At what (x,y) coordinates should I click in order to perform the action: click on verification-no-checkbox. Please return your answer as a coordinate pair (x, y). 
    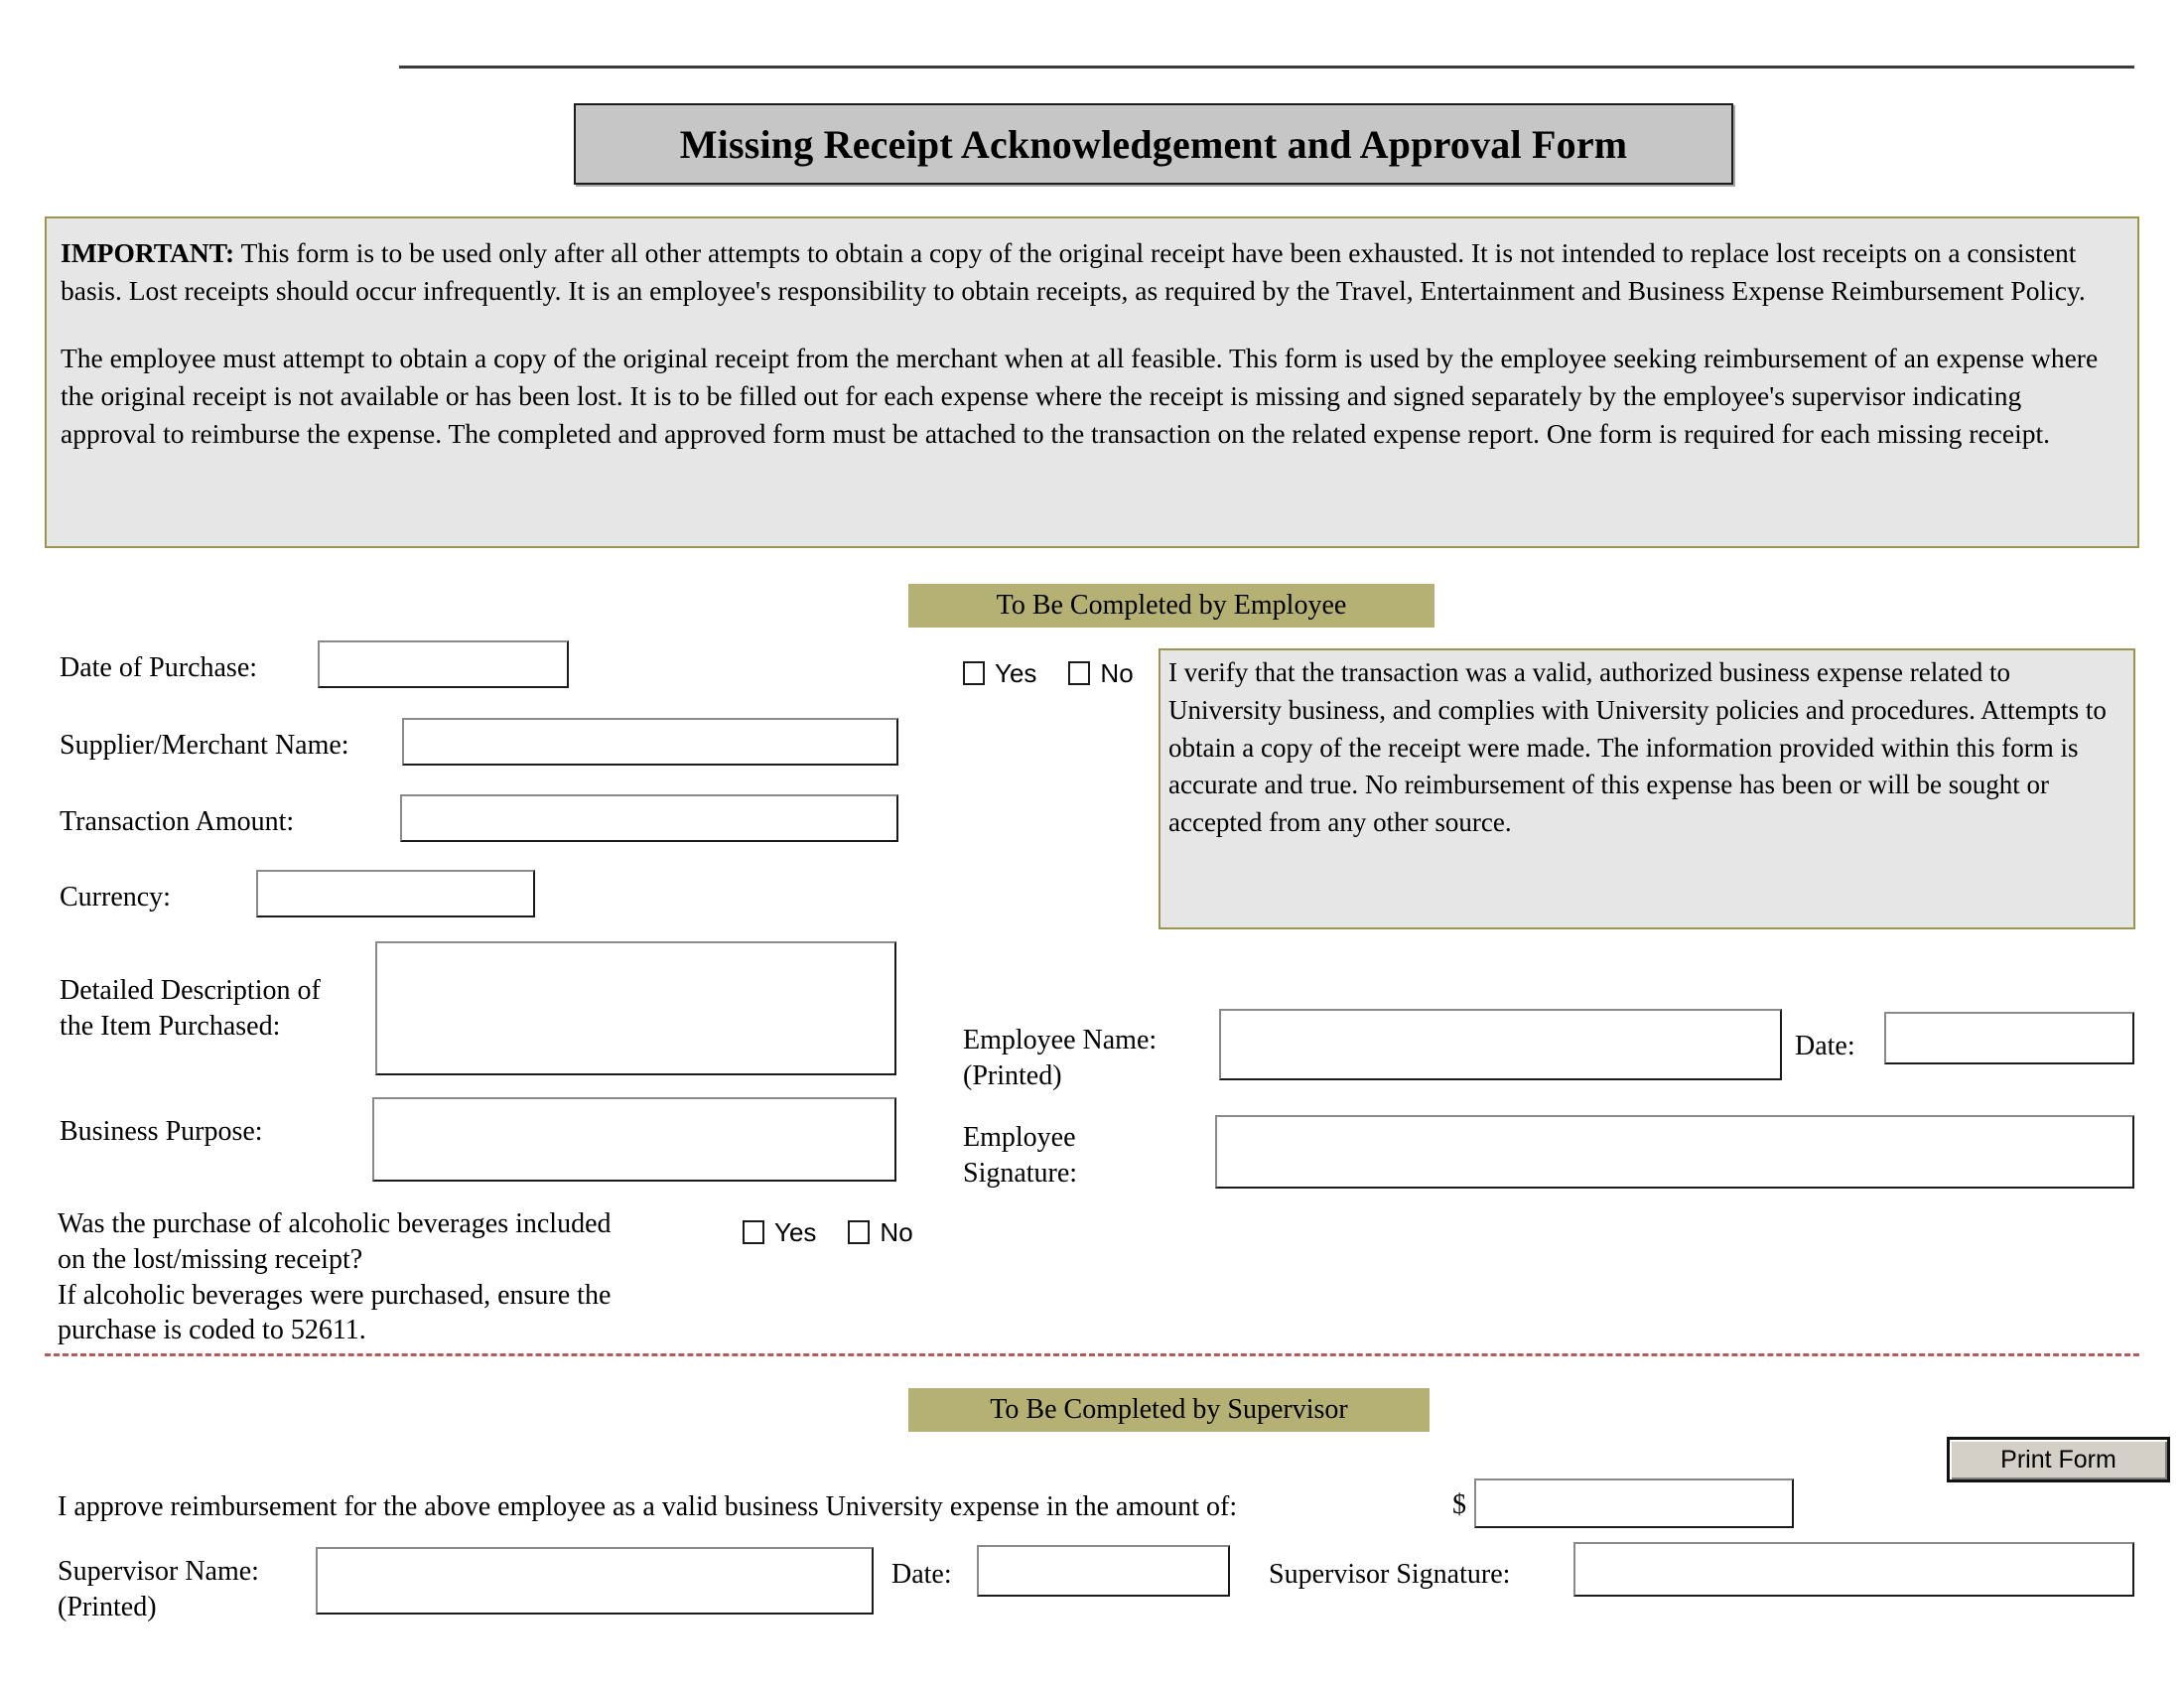
    Looking at the image, I should click on (1079, 673).